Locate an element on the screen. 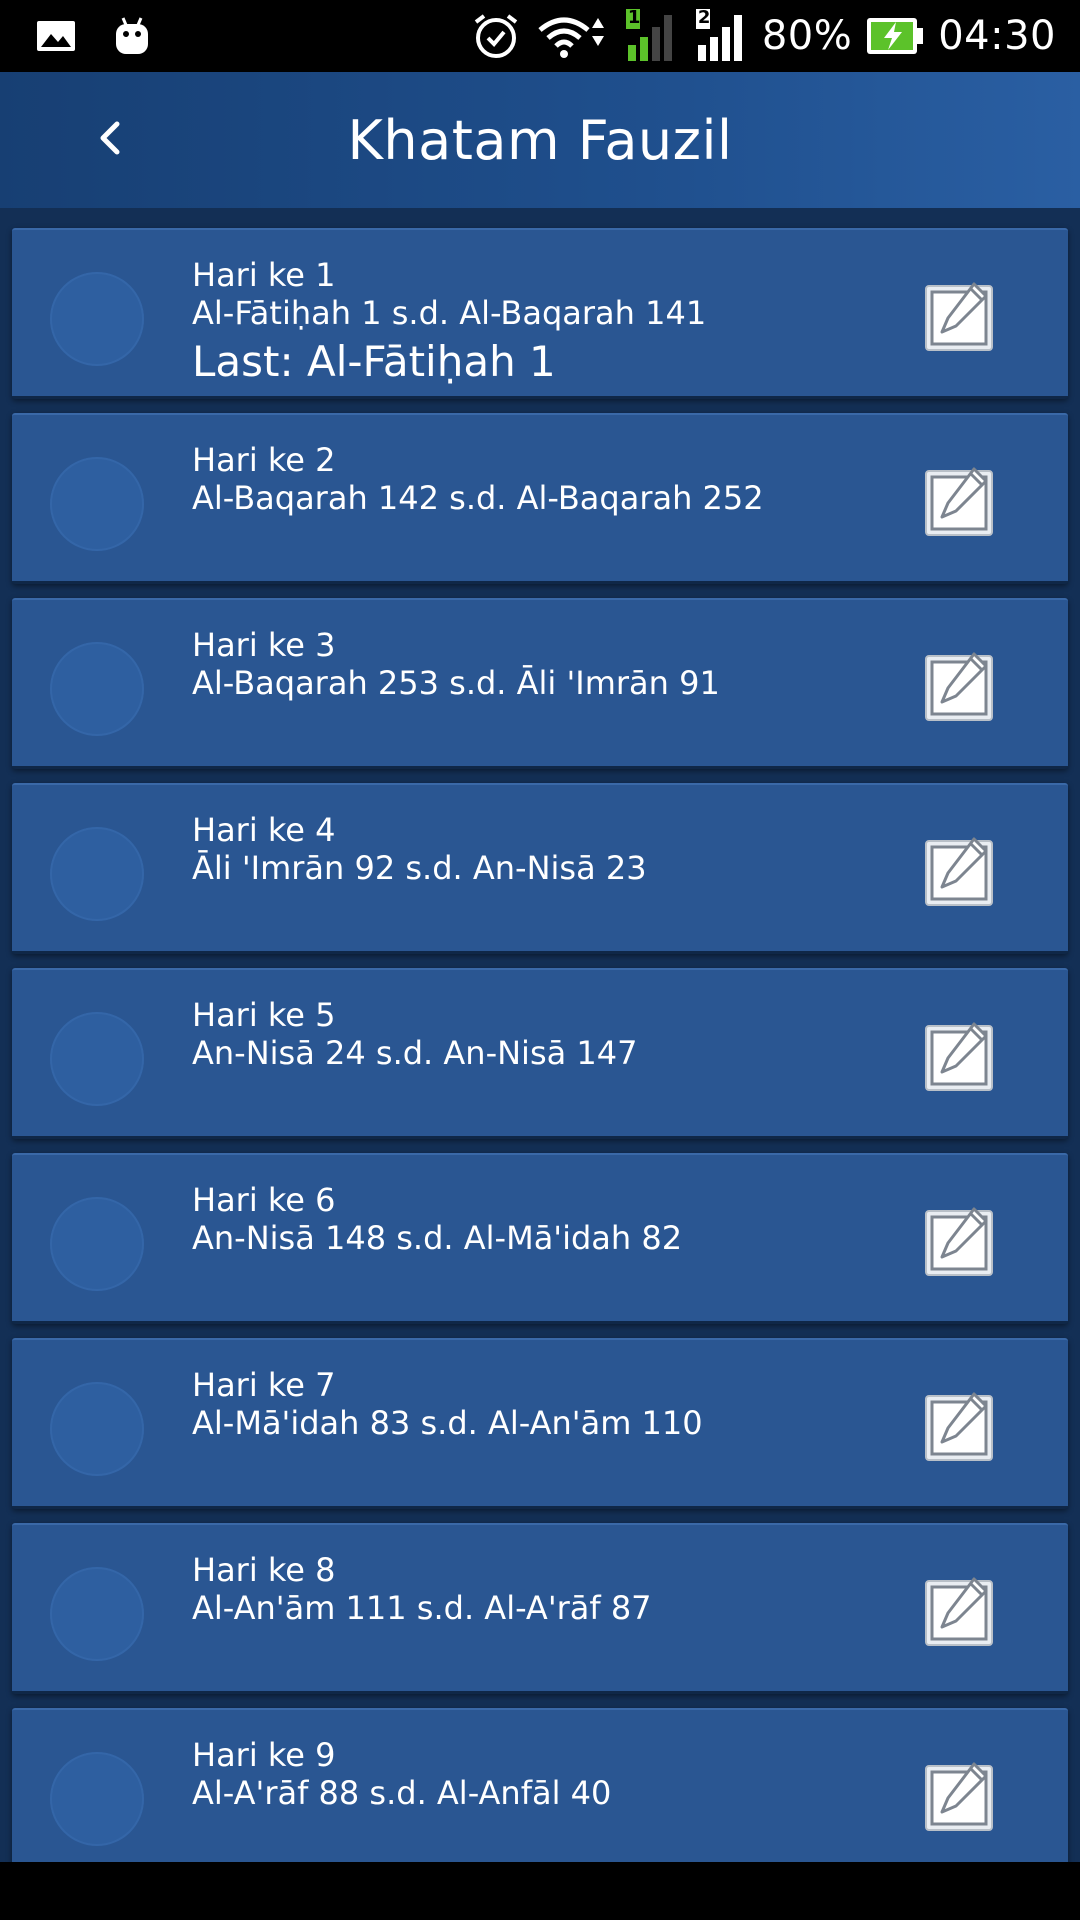  day-label: Hari ke 9 is located at coordinates (264, 1755).